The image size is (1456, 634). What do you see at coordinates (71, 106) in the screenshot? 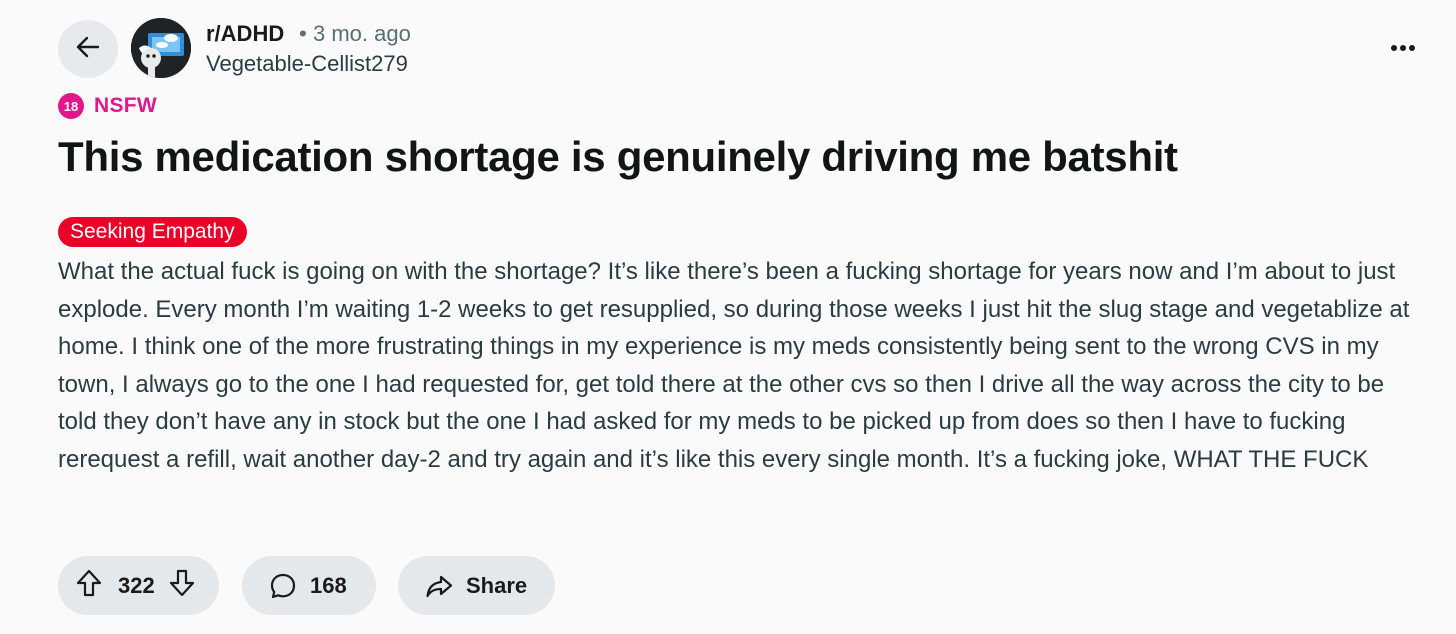
I see `nsfw-18-badge: 18` at bounding box center [71, 106].